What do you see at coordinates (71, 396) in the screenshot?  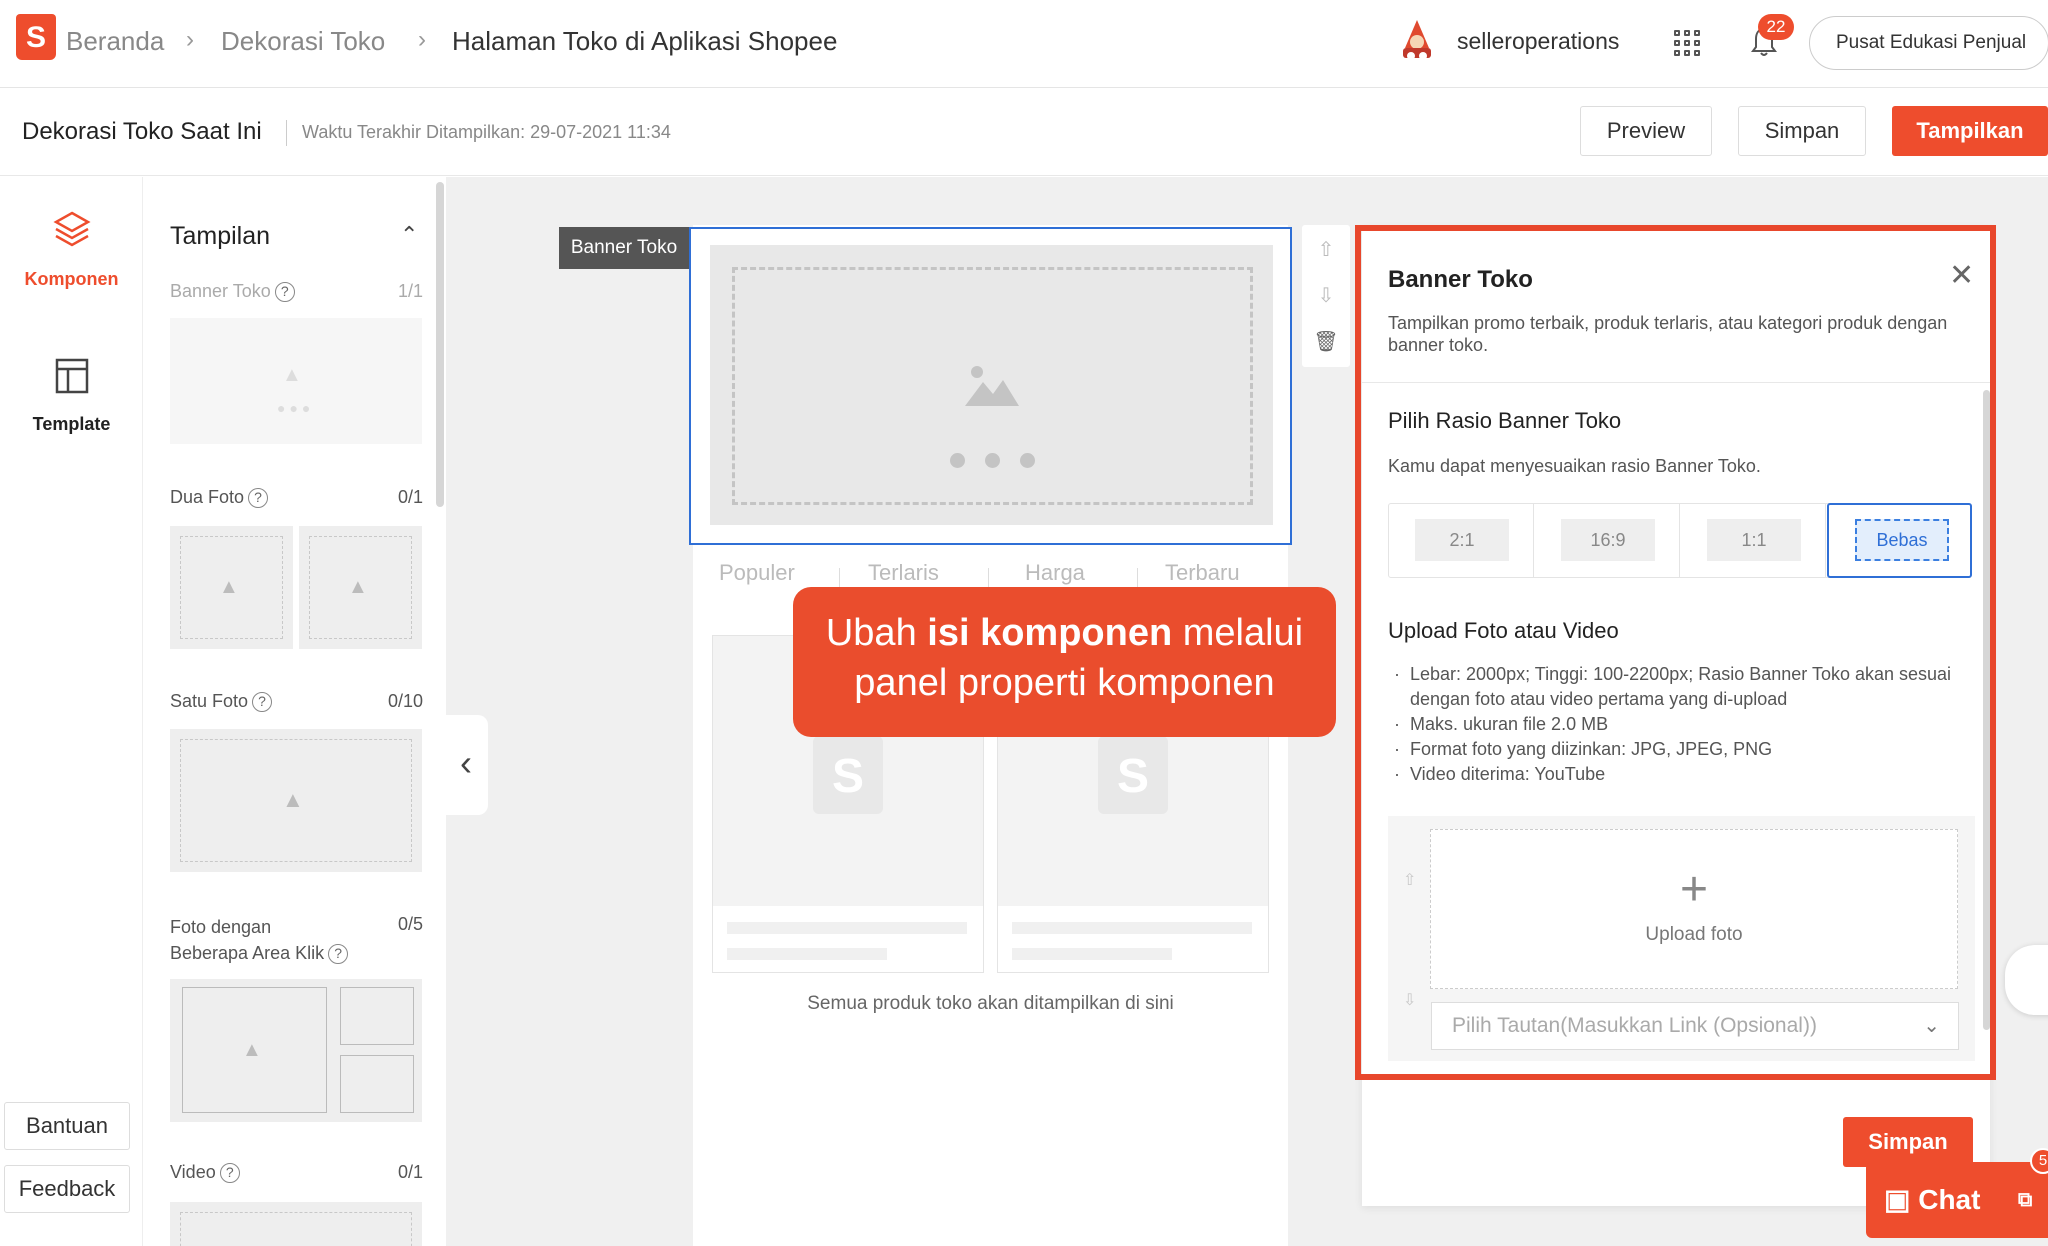 I see `nav-item-template: Template` at bounding box center [71, 396].